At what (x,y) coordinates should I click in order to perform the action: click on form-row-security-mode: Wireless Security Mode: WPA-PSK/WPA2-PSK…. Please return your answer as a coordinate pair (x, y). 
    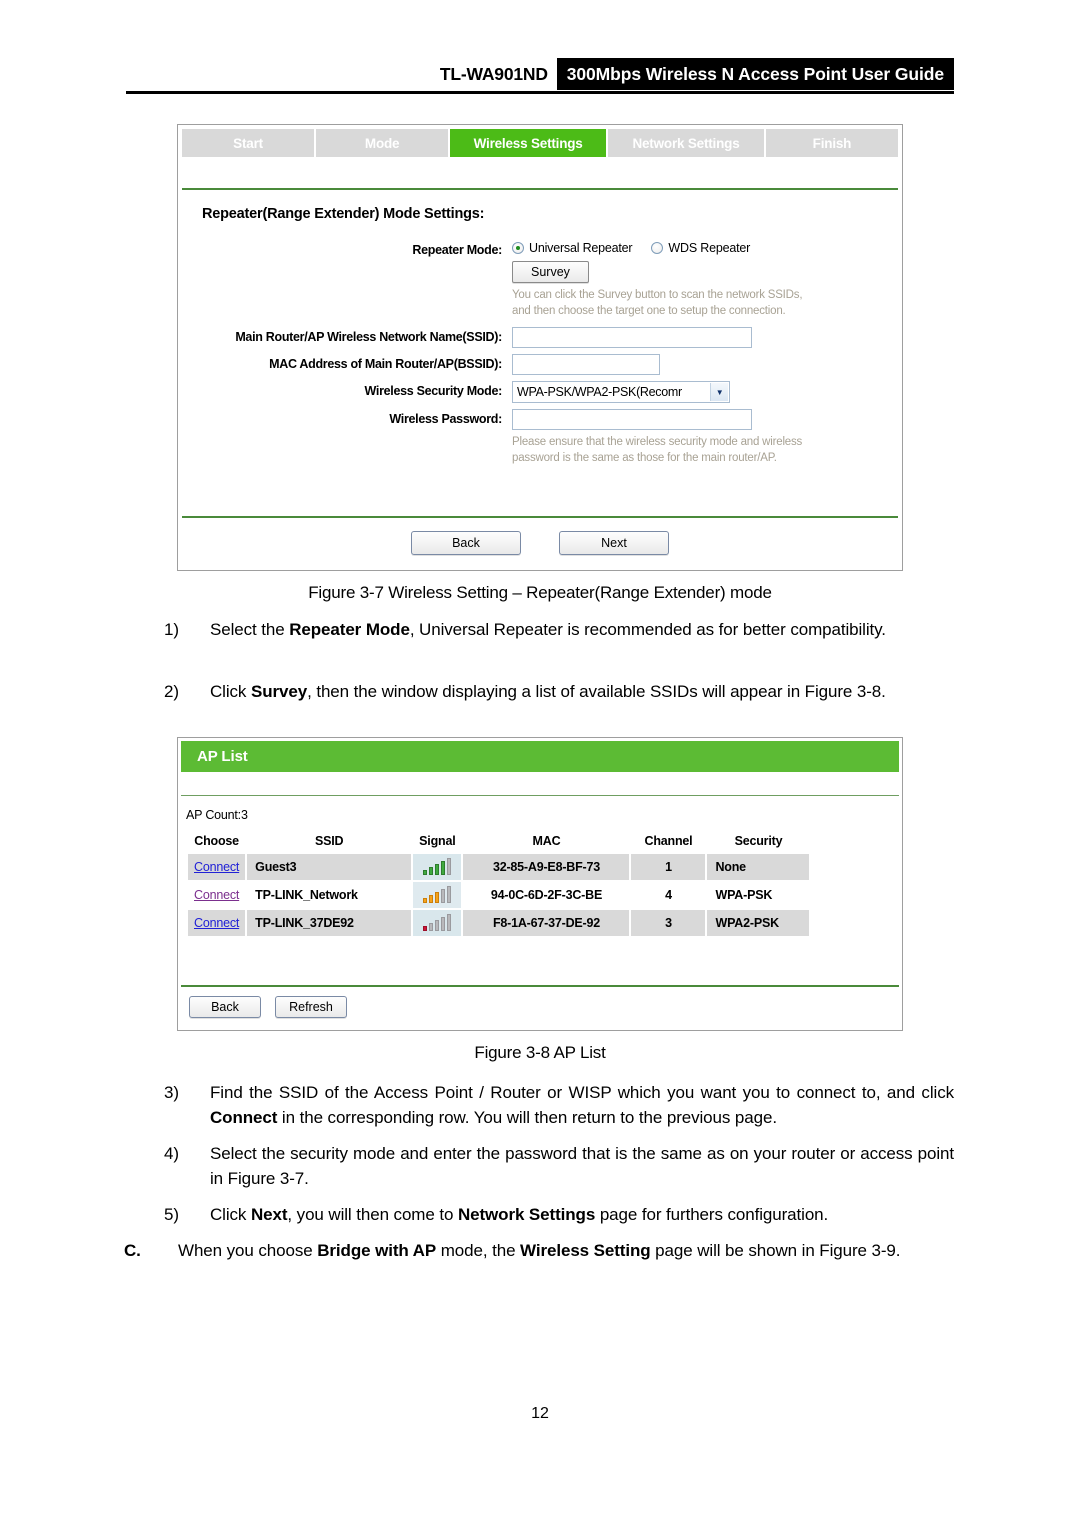
    Looking at the image, I should click on (540, 392).